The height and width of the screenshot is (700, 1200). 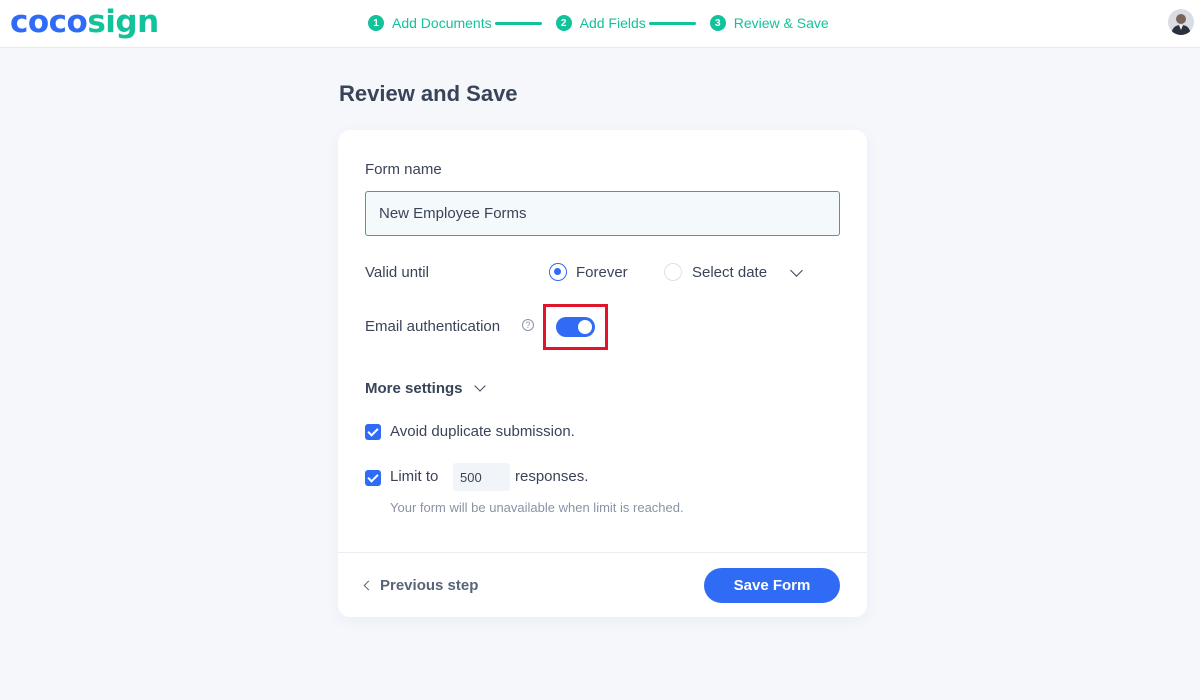 What do you see at coordinates (368, 585) in the screenshot?
I see `chevron-left-icon` at bounding box center [368, 585].